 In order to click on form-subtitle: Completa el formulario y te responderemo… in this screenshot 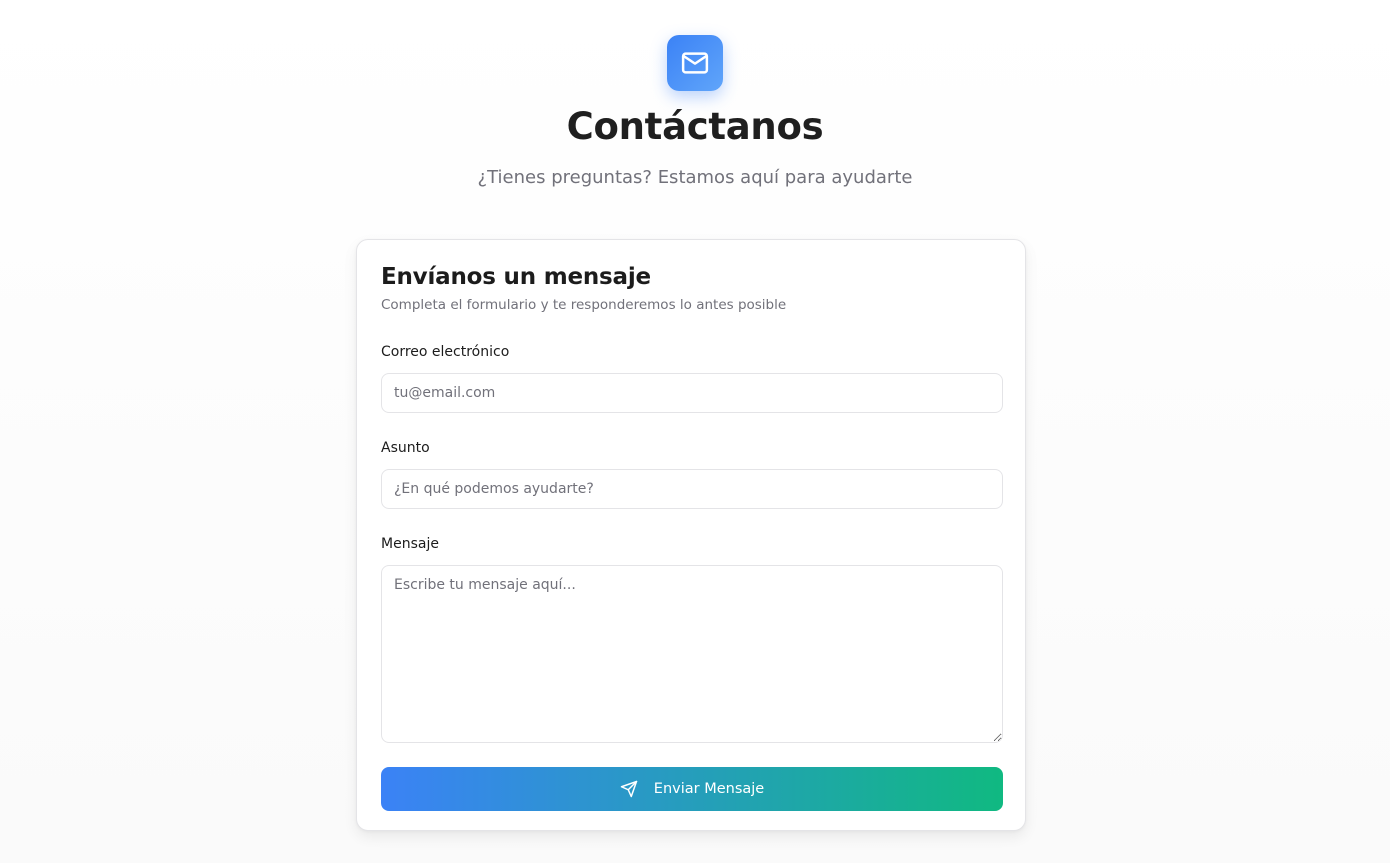, I will do `click(584, 305)`.